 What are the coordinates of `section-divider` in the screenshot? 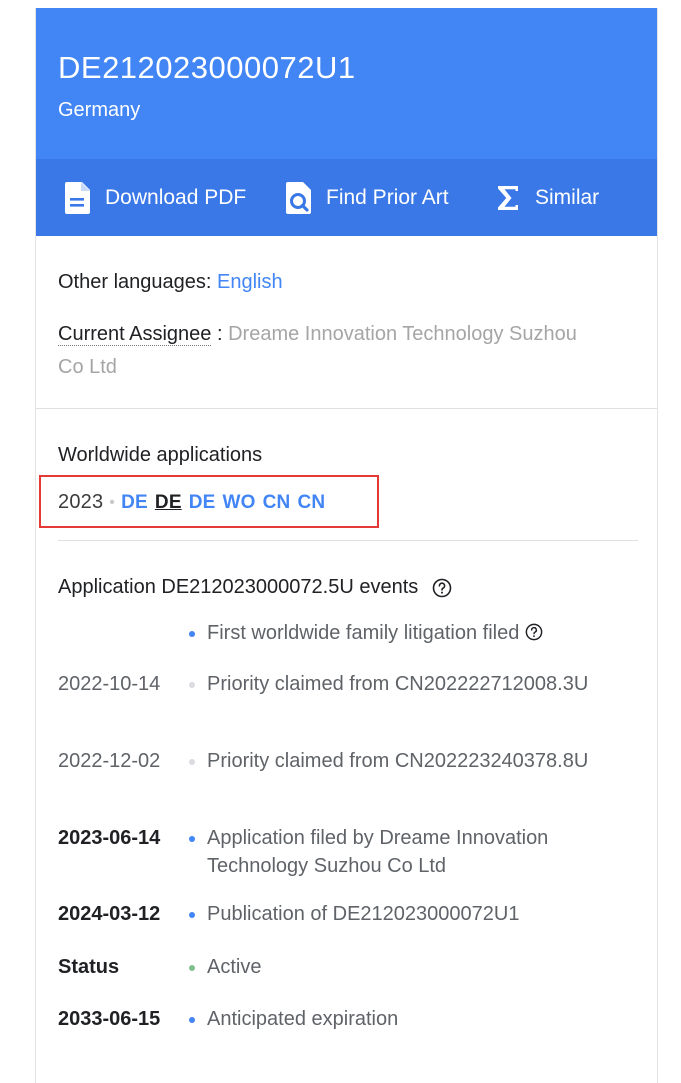 It's located at (346, 408).